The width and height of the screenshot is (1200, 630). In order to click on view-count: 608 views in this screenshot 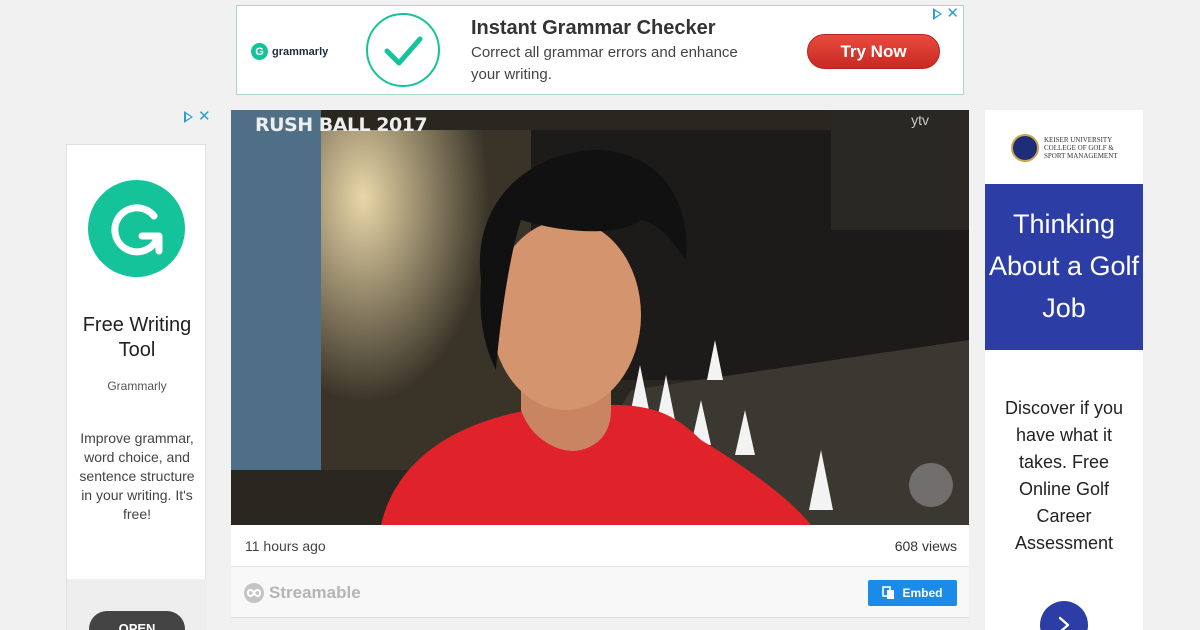, I will do `click(925, 546)`.